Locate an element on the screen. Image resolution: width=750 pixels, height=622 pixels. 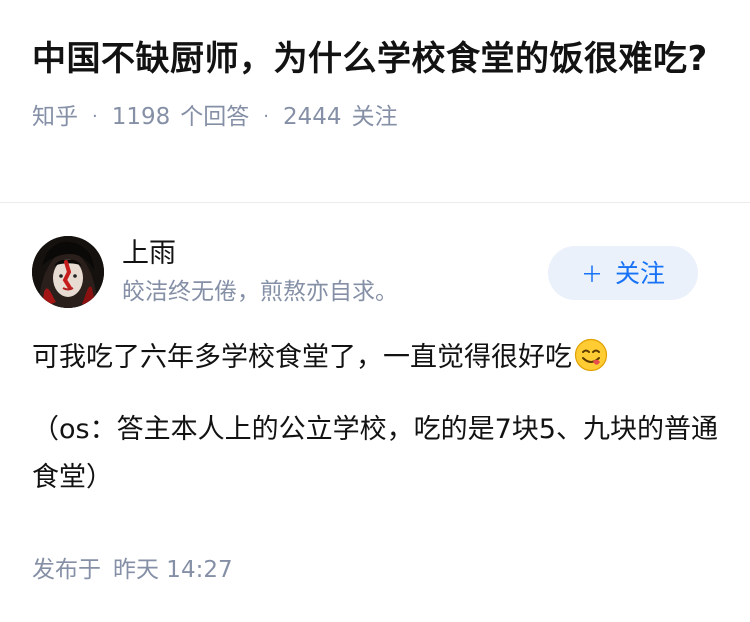
plus-icon: ＋ is located at coordinates (591, 274).